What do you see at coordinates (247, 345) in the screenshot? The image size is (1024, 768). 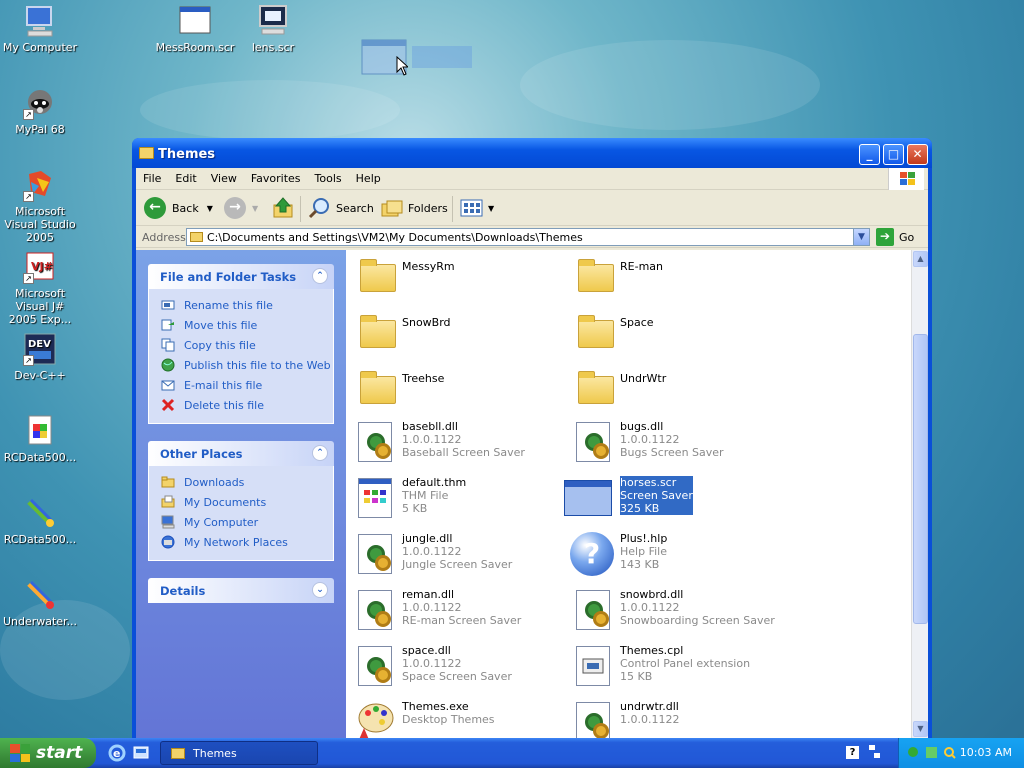 I see `task-copy-file: Copy this file` at bounding box center [247, 345].